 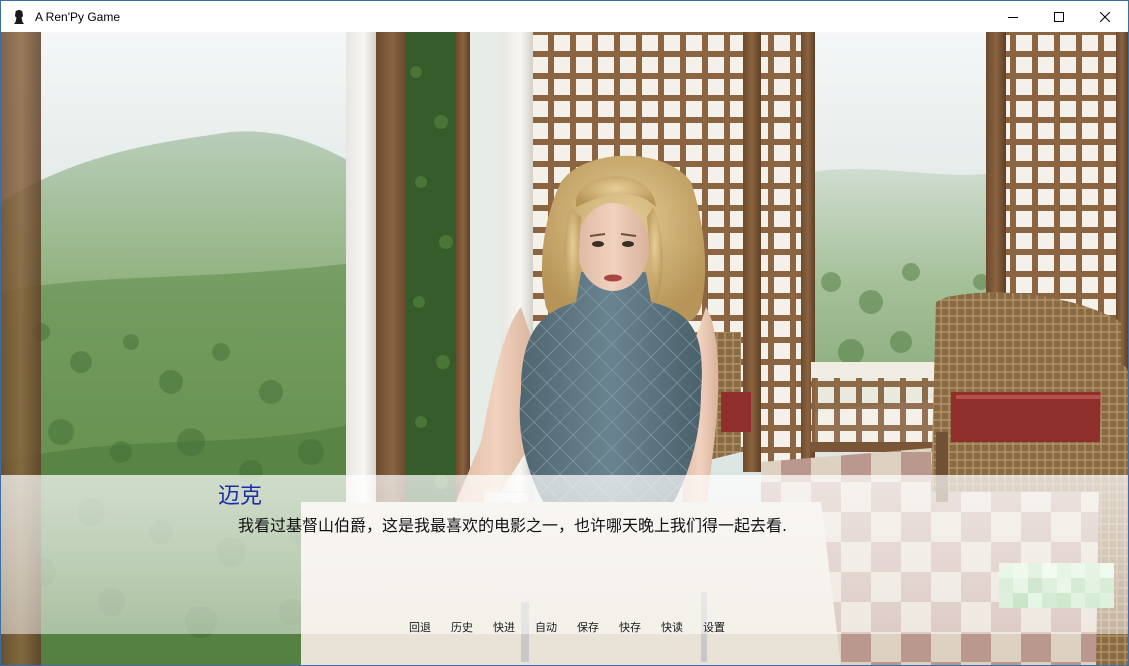 I want to click on quick-menu-rollback-button: 回退, so click(x=420, y=627).